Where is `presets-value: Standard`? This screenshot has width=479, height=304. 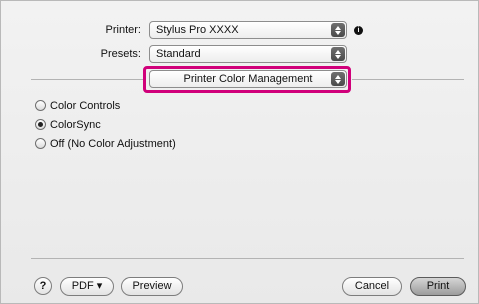
presets-value: Standard is located at coordinates (178, 54).